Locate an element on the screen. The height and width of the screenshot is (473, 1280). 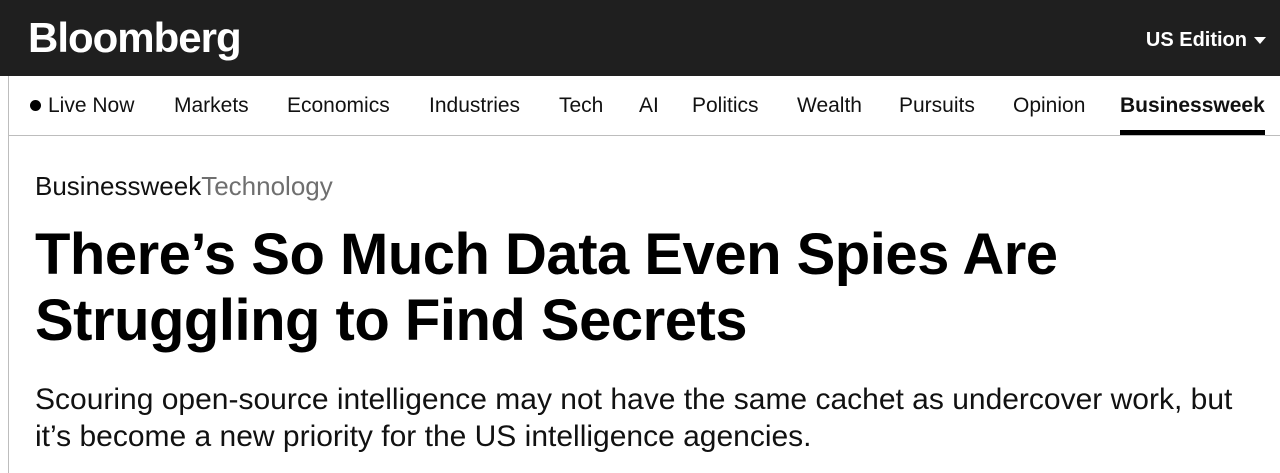
nav-item-live-now: Live Now is located at coordinates (82, 105).